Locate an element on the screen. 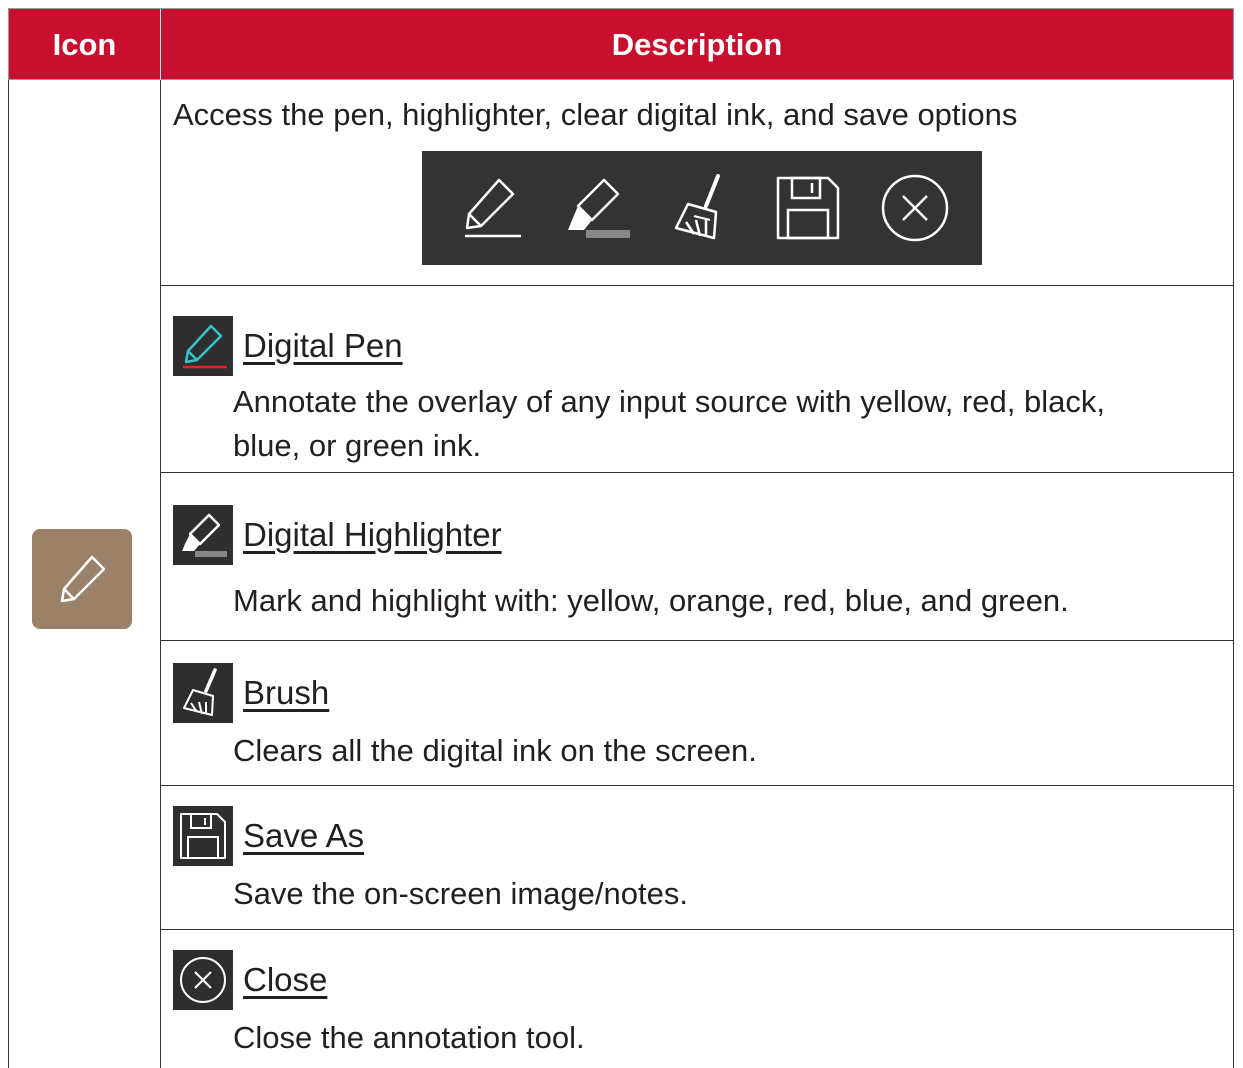  item-title-row: Close is located at coordinates (250, 980).